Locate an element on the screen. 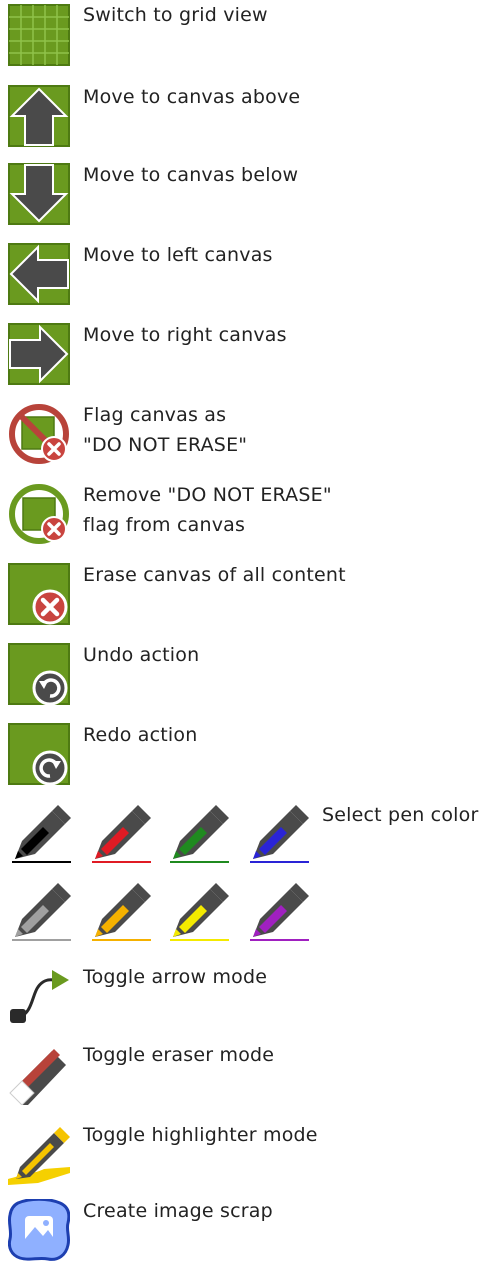 Image resolution: width=492 pixels, height=1264 pixels. pen-black-icon is located at coordinates (41, 834).